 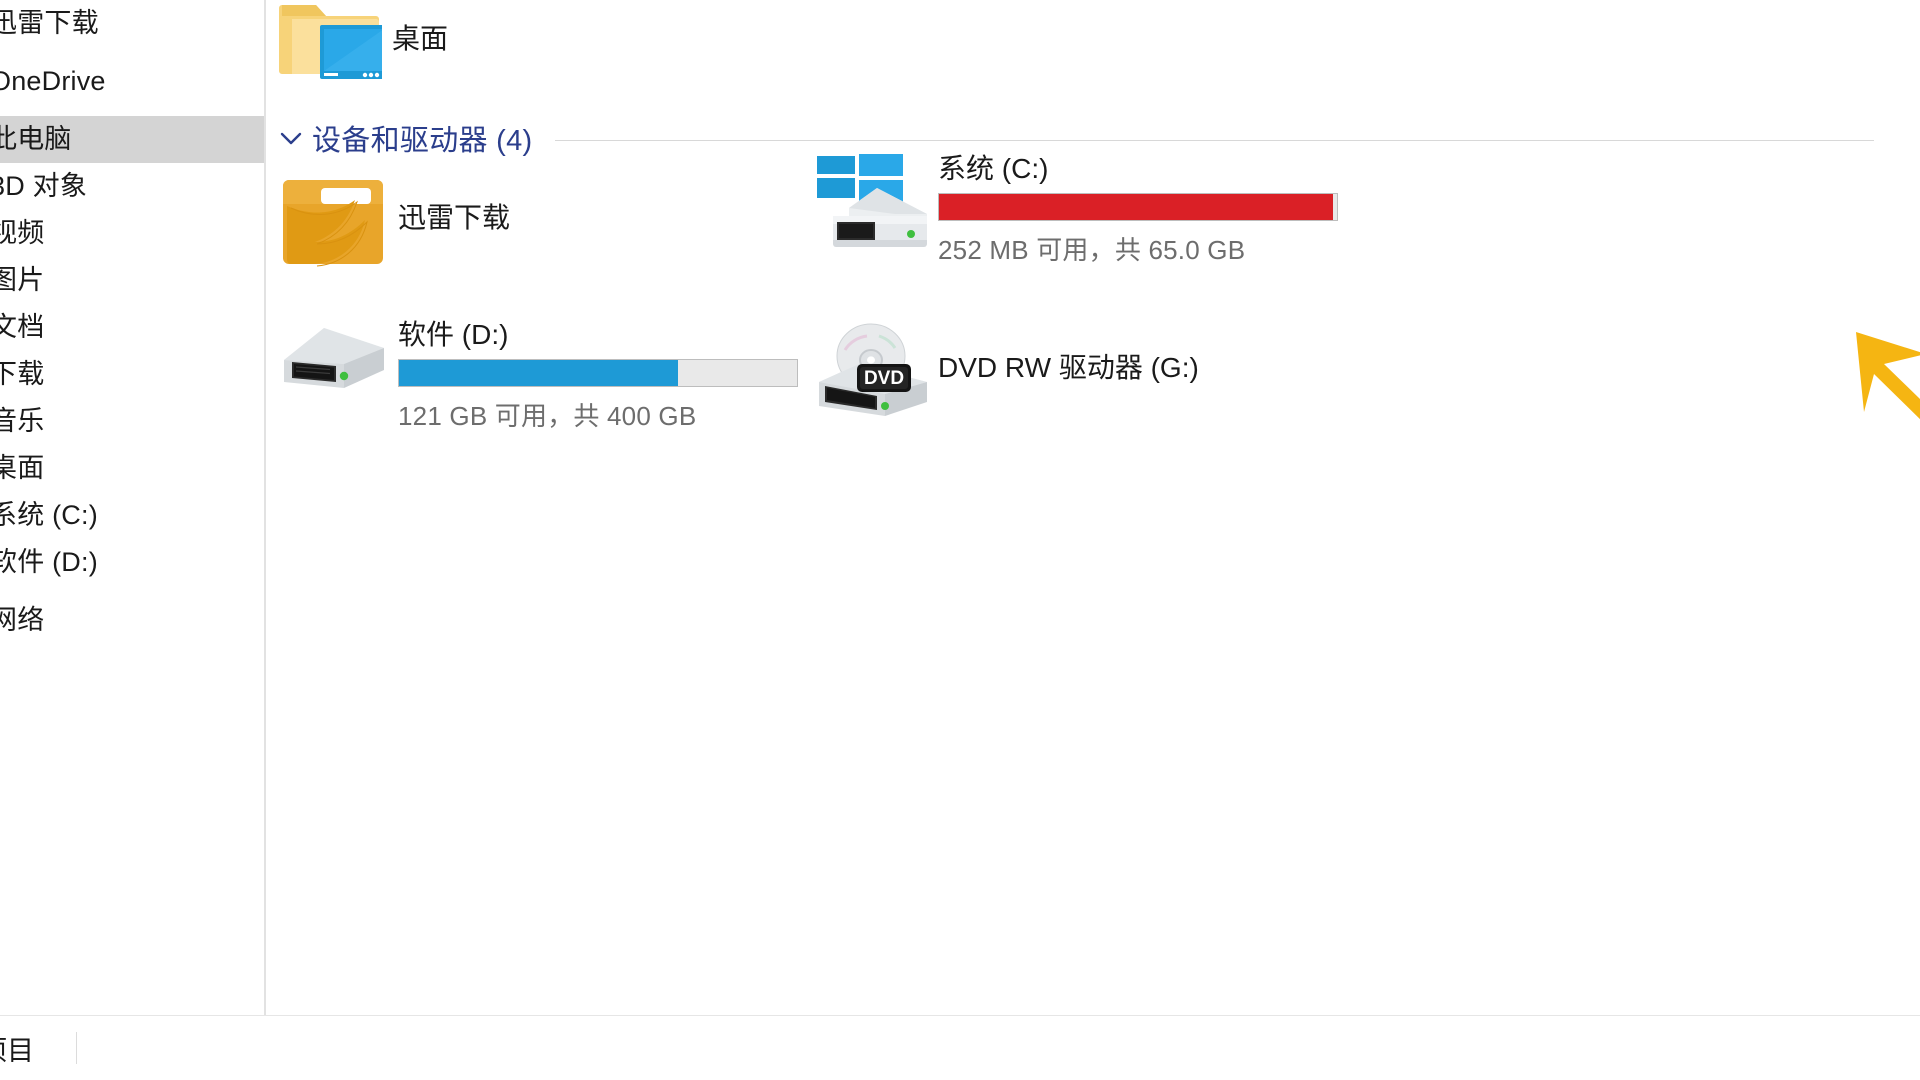 I want to click on sidebar-item-label: 软件 (D:), so click(x=49, y=562).